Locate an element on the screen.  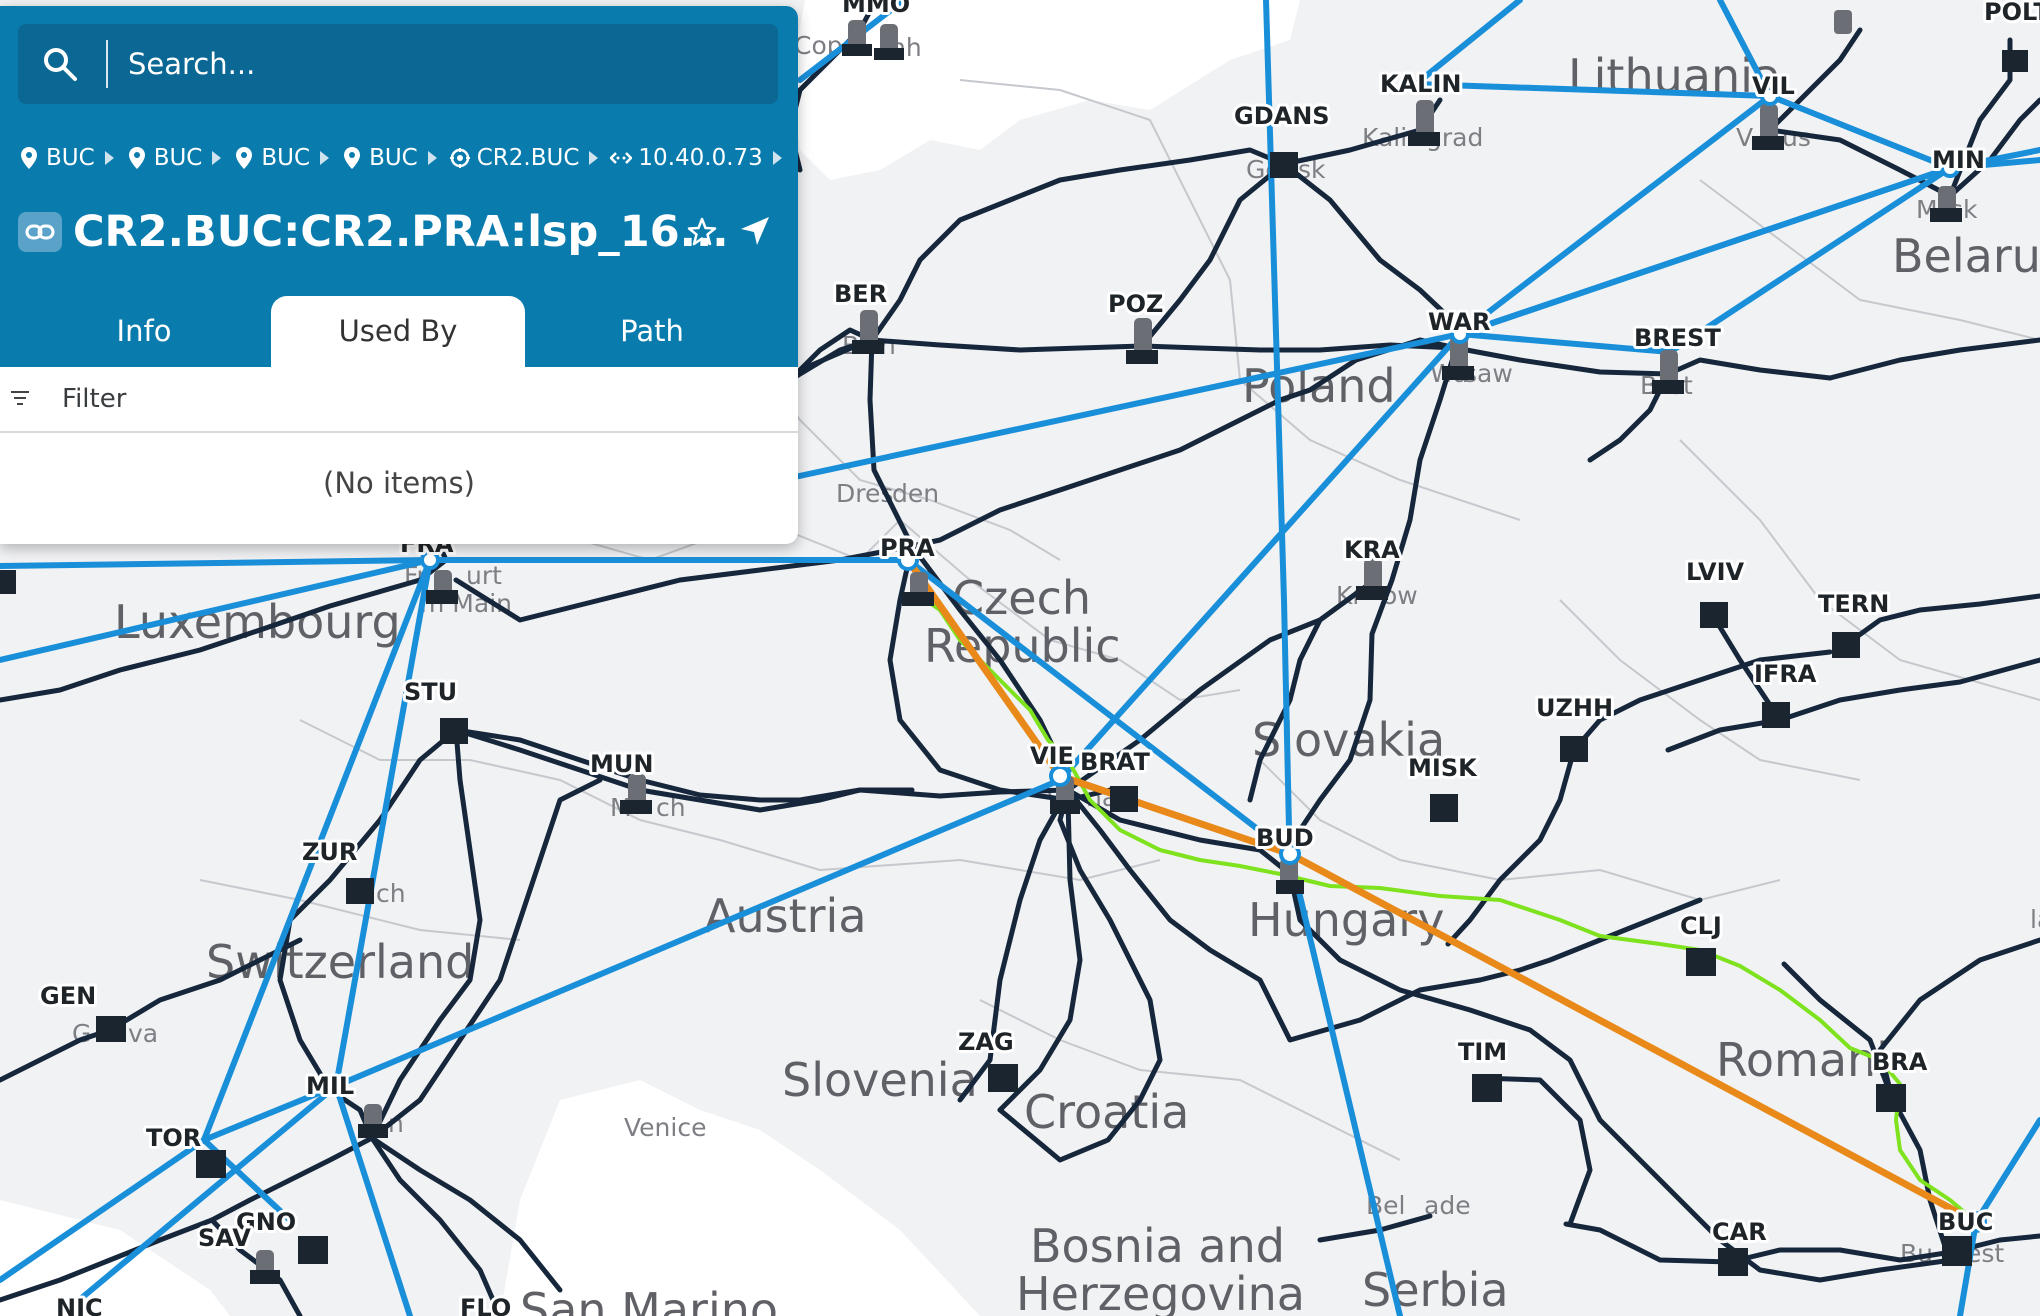
node-label: BER is located at coordinates (860, 294).